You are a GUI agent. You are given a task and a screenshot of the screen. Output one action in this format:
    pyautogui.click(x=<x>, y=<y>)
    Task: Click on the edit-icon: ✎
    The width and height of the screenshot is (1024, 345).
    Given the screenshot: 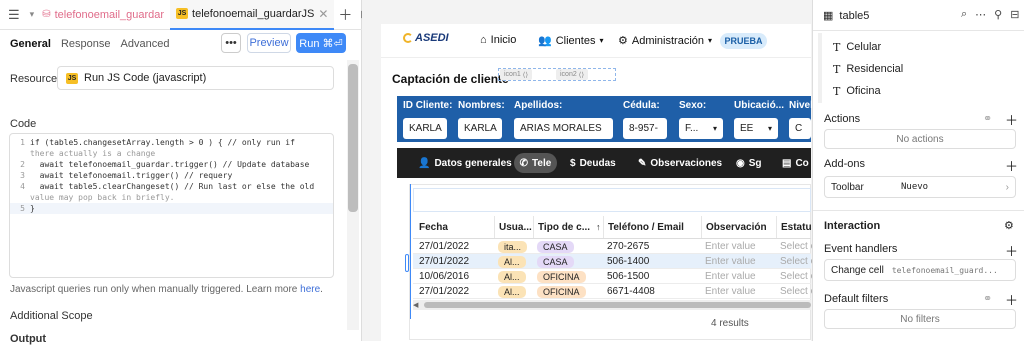 What is the action you would take?
    pyautogui.click(x=642, y=163)
    